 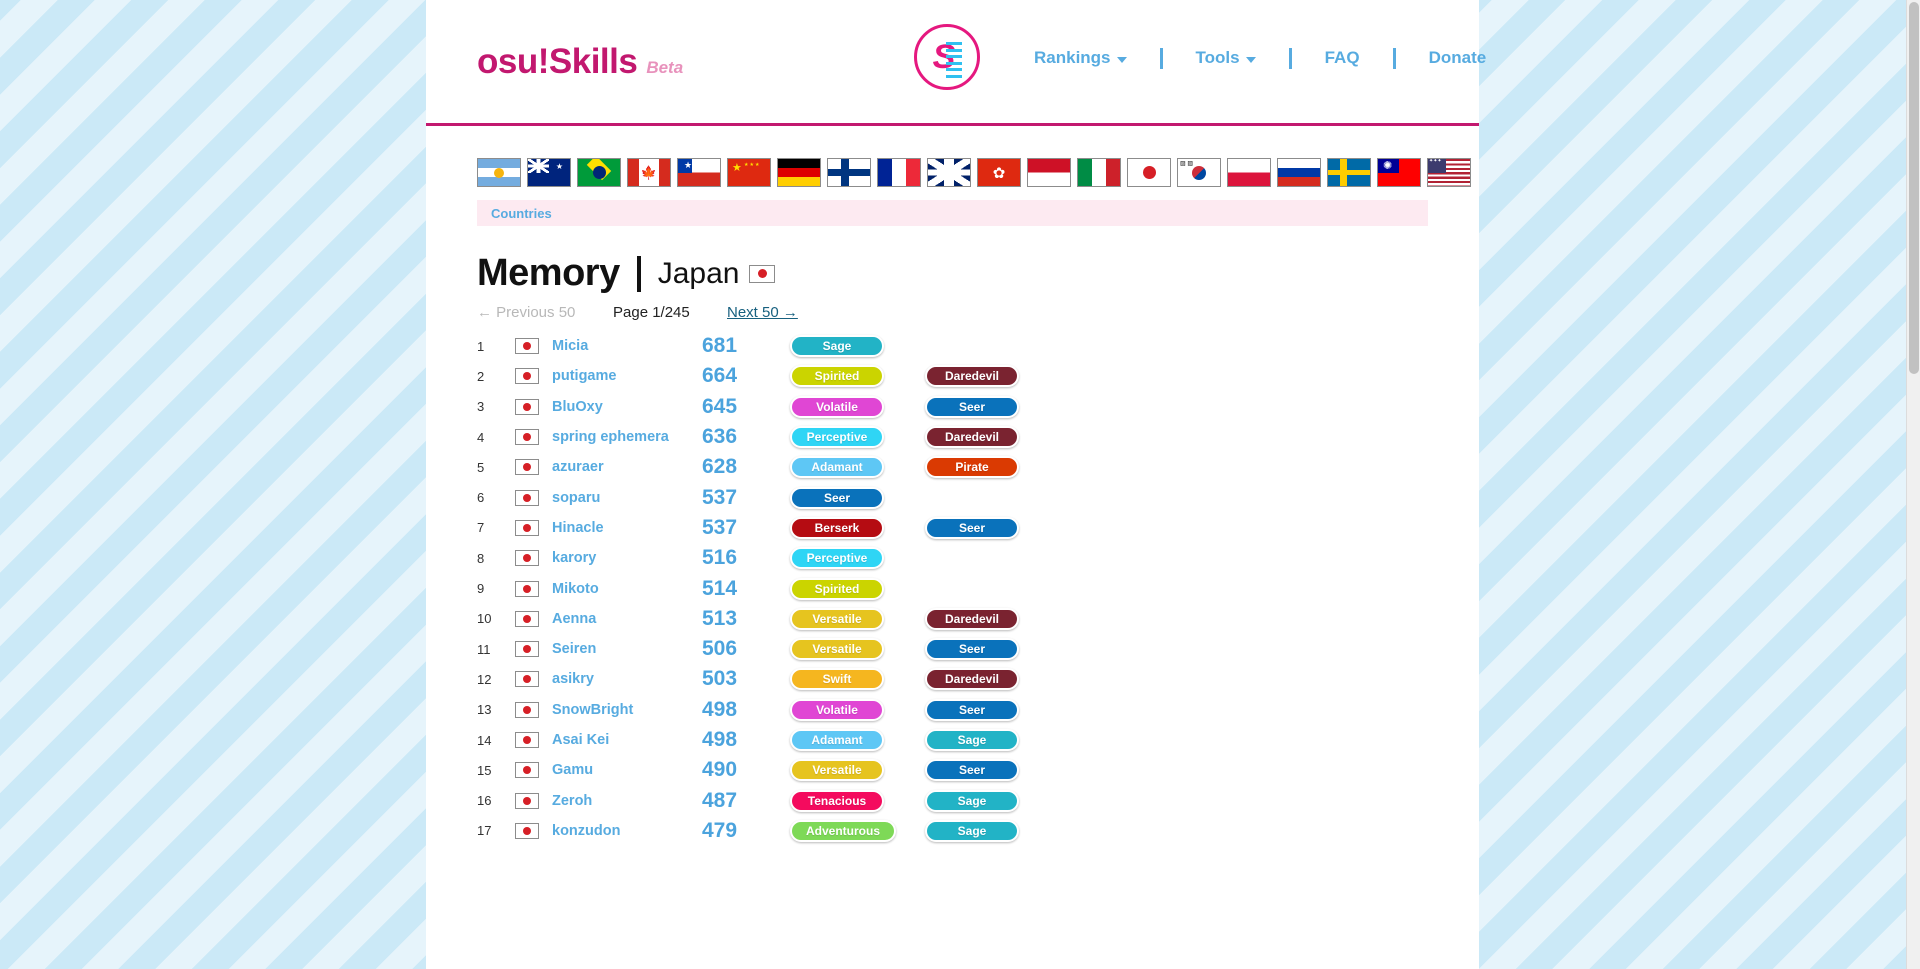 I want to click on nav-label-donate: Donate, so click(x=1457, y=57).